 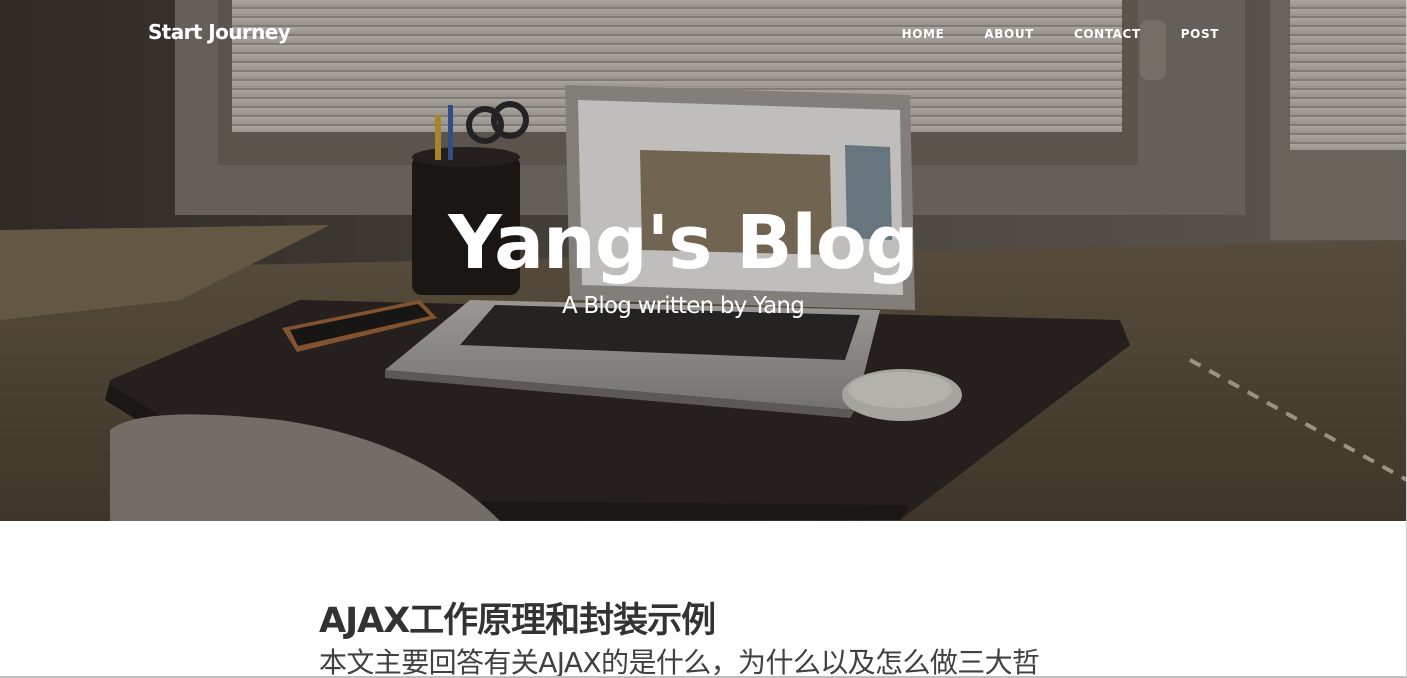 What do you see at coordinates (683, 243) in the screenshot?
I see `site-title: Yang's Blog` at bounding box center [683, 243].